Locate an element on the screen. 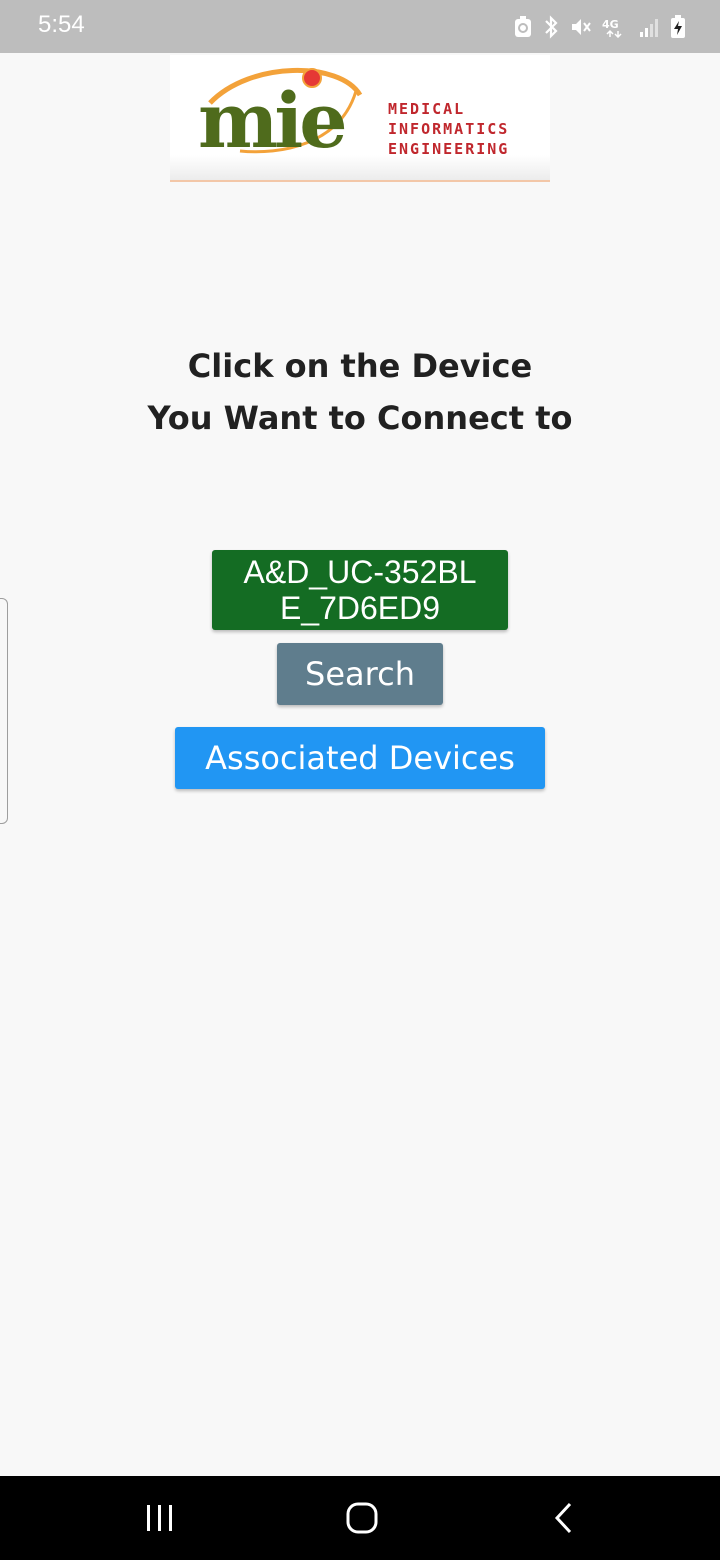  navigation-bar is located at coordinates (360, 1518).